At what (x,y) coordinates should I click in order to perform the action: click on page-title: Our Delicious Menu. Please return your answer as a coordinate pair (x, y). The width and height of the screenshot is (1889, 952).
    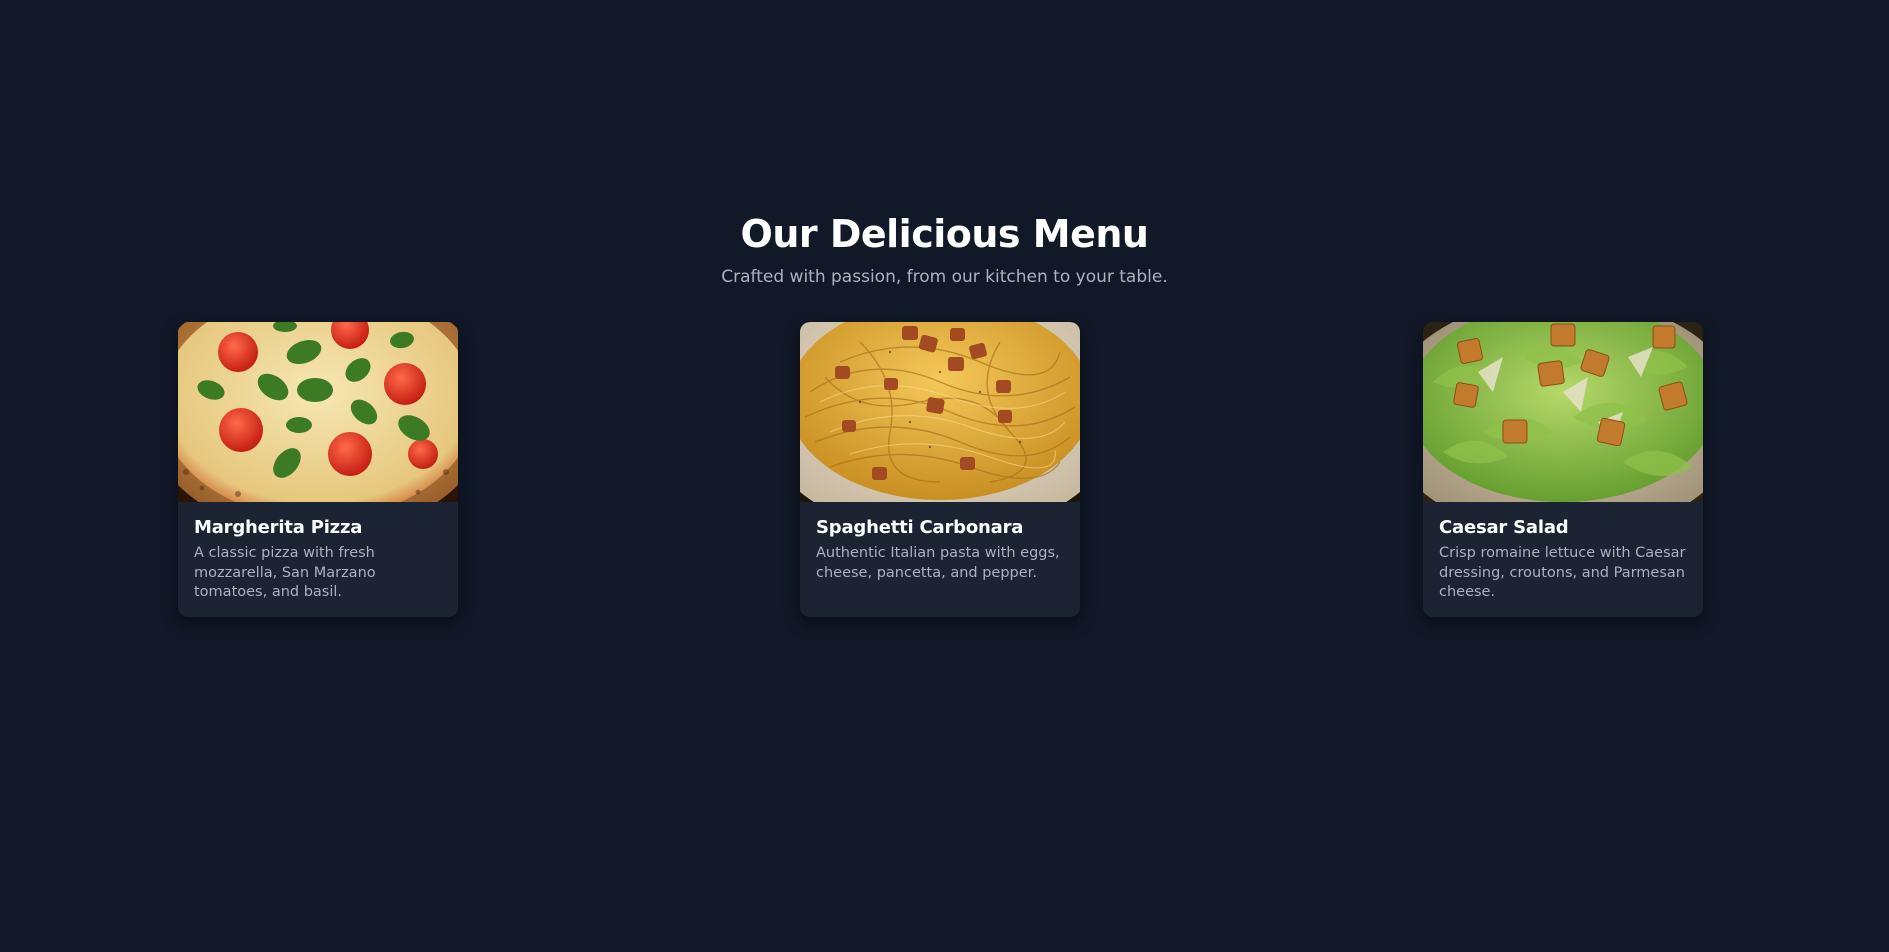
    Looking at the image, I should click on (944, 234).